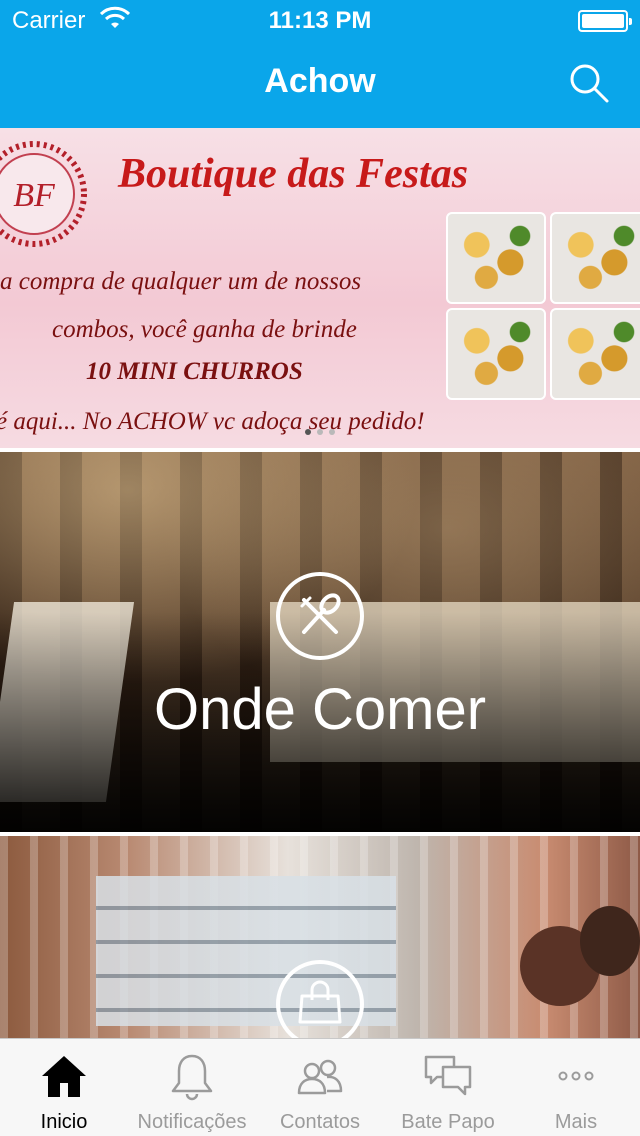  Describe the element at coordinates (589, 83) in the screenshot. I see `search-icon` at that location.